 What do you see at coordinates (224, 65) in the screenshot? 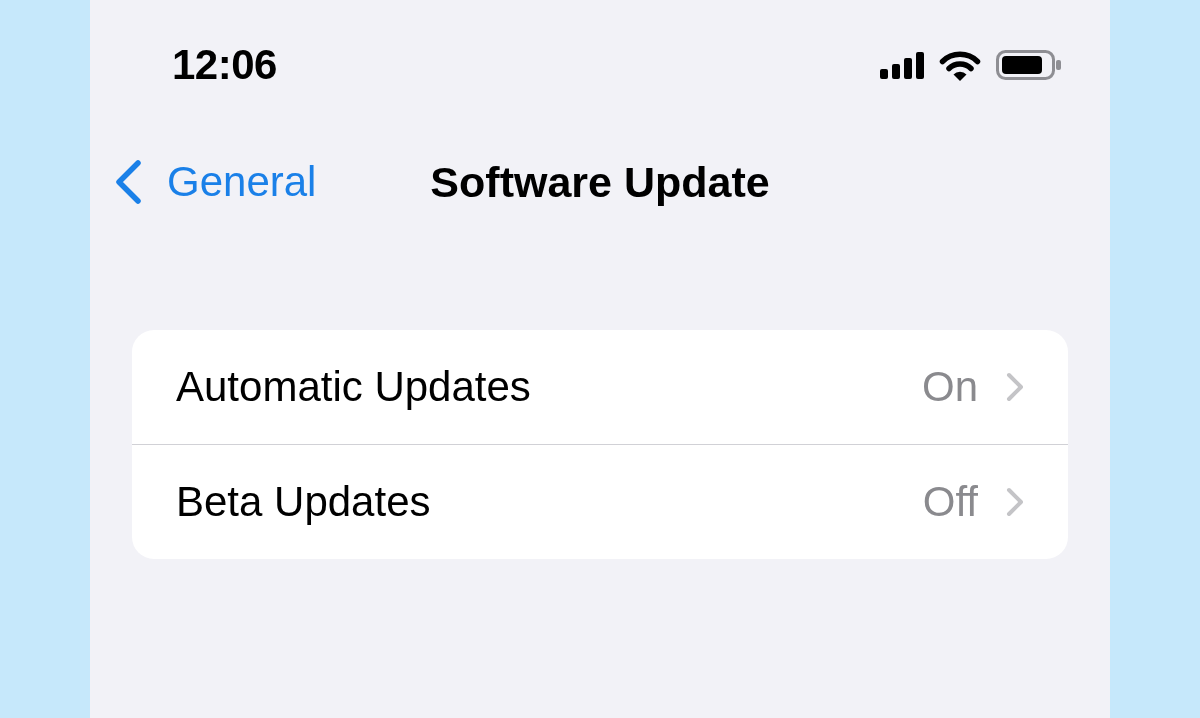
I see `status-time: 12:06` at bounding box center [224, 65].